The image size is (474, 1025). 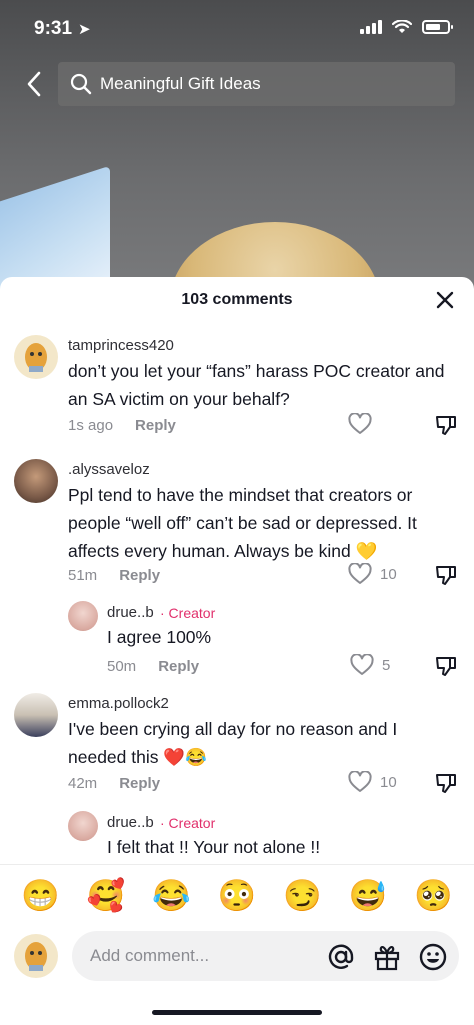 What do you see at coordinates (114, 575) in the screenshot?
I see `comment-meta: 51m Reply` at bounding box center [114, 575].